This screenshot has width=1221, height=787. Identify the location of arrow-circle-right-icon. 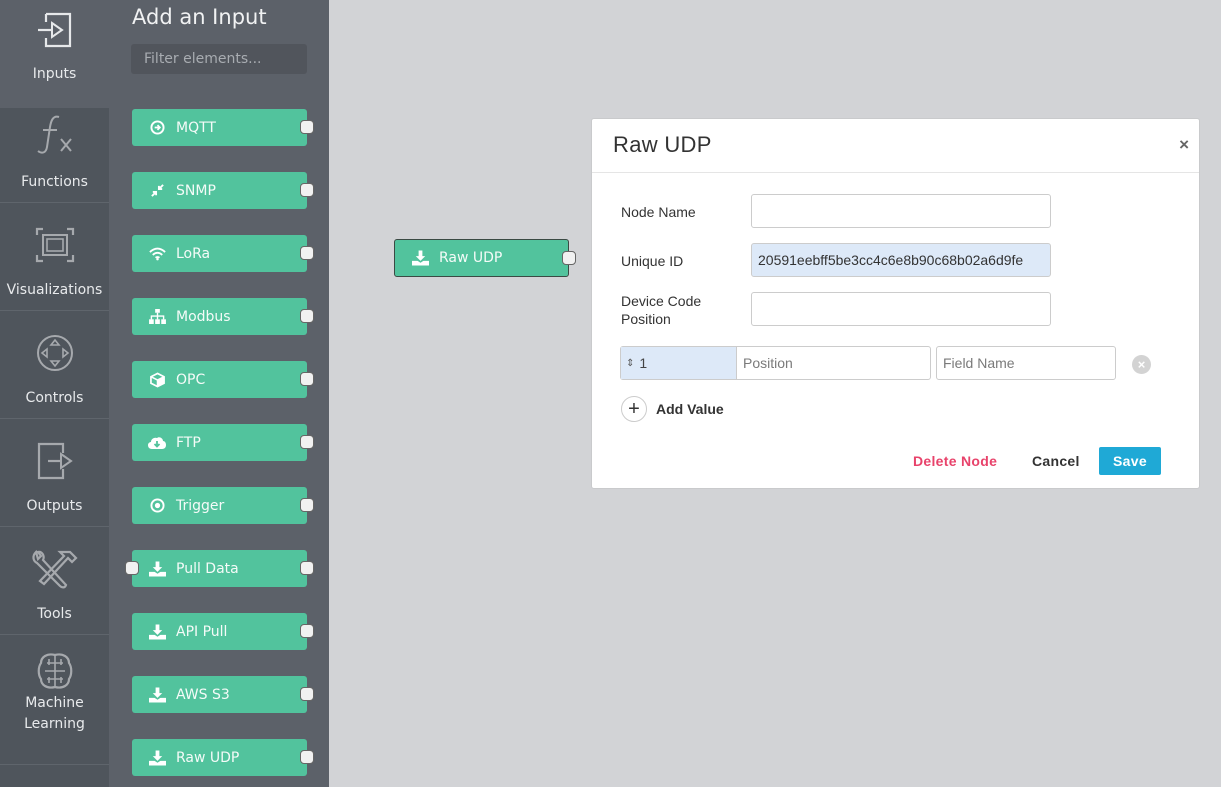
(157, 128).